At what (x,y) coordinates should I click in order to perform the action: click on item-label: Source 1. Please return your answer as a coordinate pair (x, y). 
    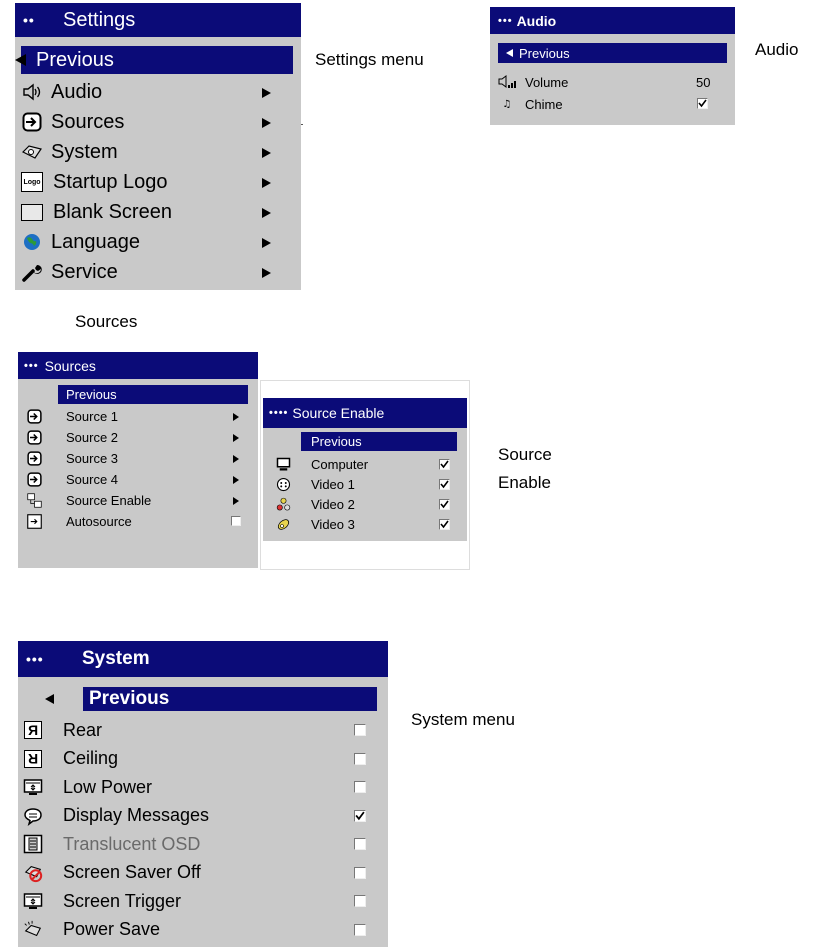
    Looking at the image, I should click on (92, 416).